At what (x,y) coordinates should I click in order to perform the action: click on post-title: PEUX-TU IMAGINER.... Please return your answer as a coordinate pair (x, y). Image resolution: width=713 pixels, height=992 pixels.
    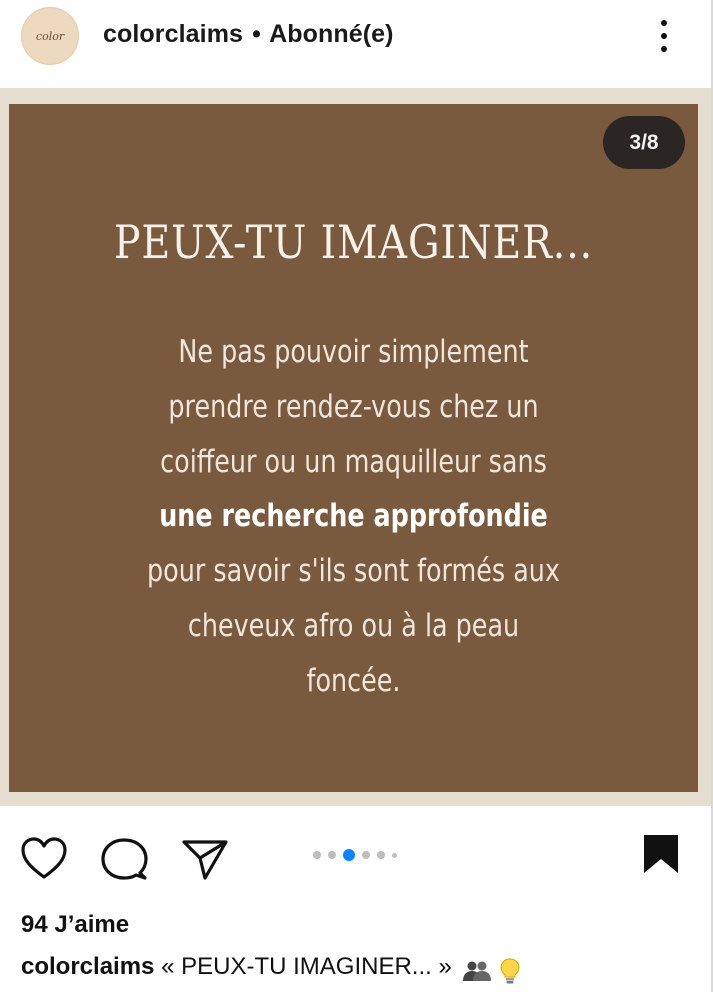
    Looking at the image, I should click on (353, 242).